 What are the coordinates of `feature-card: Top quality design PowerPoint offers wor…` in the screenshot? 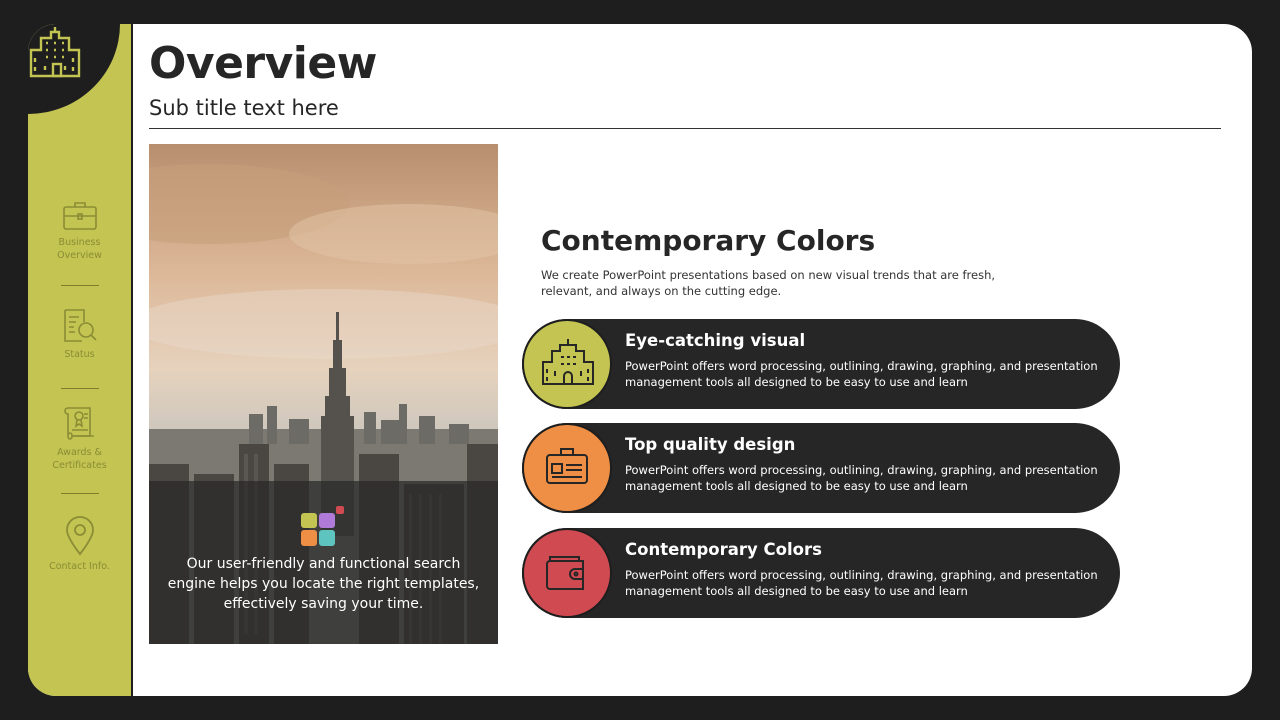 It's located at (821, 468).